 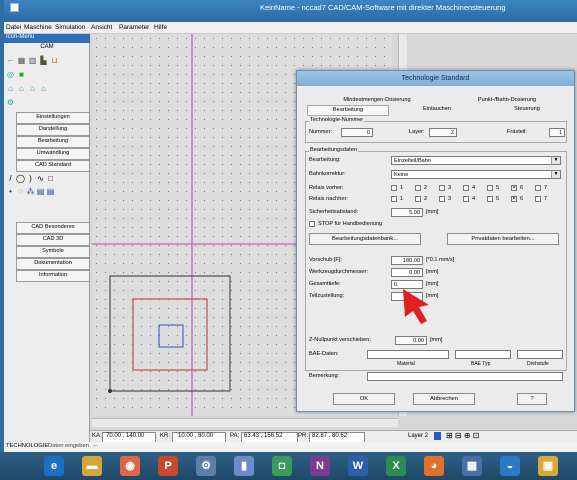 What do you see at coordinates (206, 466) in the screenshot?
I see `settings-icon: ⚙` at bounding box center [206, 466].